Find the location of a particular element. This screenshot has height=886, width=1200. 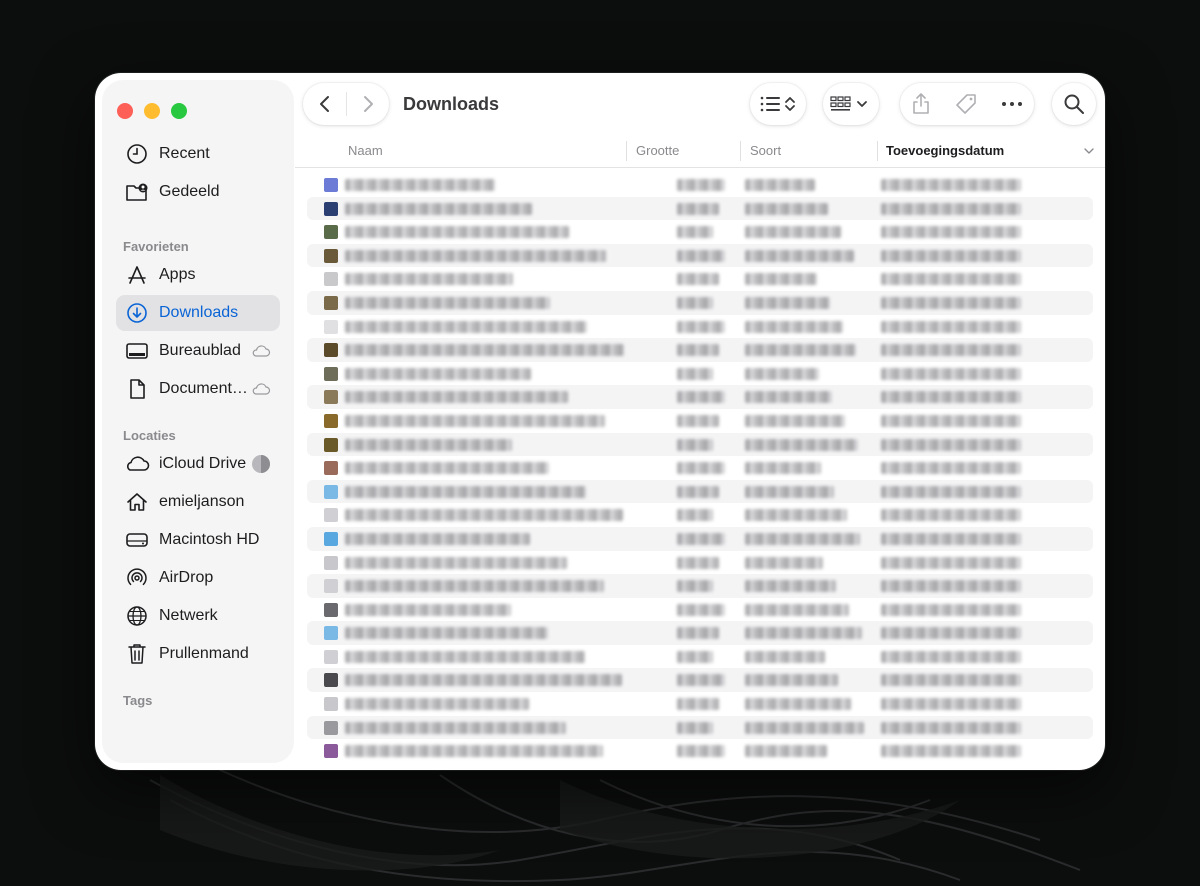

sidebar-item-macintosh-hd: Macintosh HD is located at coordinates (198, 540).